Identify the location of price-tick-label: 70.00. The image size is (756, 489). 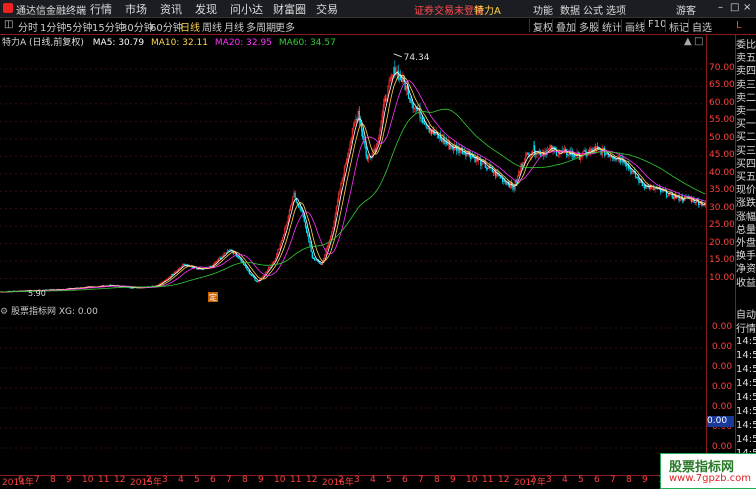
(722, 67).